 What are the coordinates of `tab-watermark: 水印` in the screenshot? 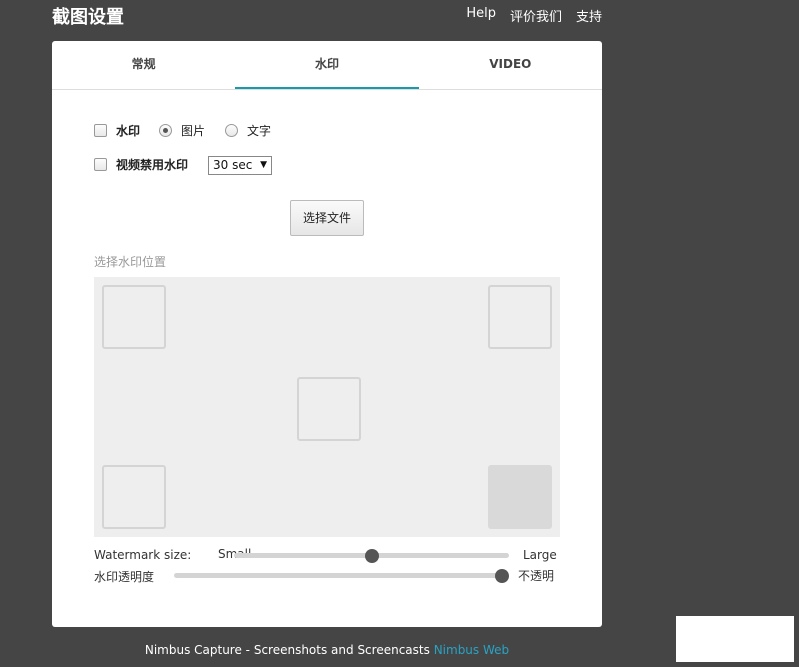 It's located at (327, 65).